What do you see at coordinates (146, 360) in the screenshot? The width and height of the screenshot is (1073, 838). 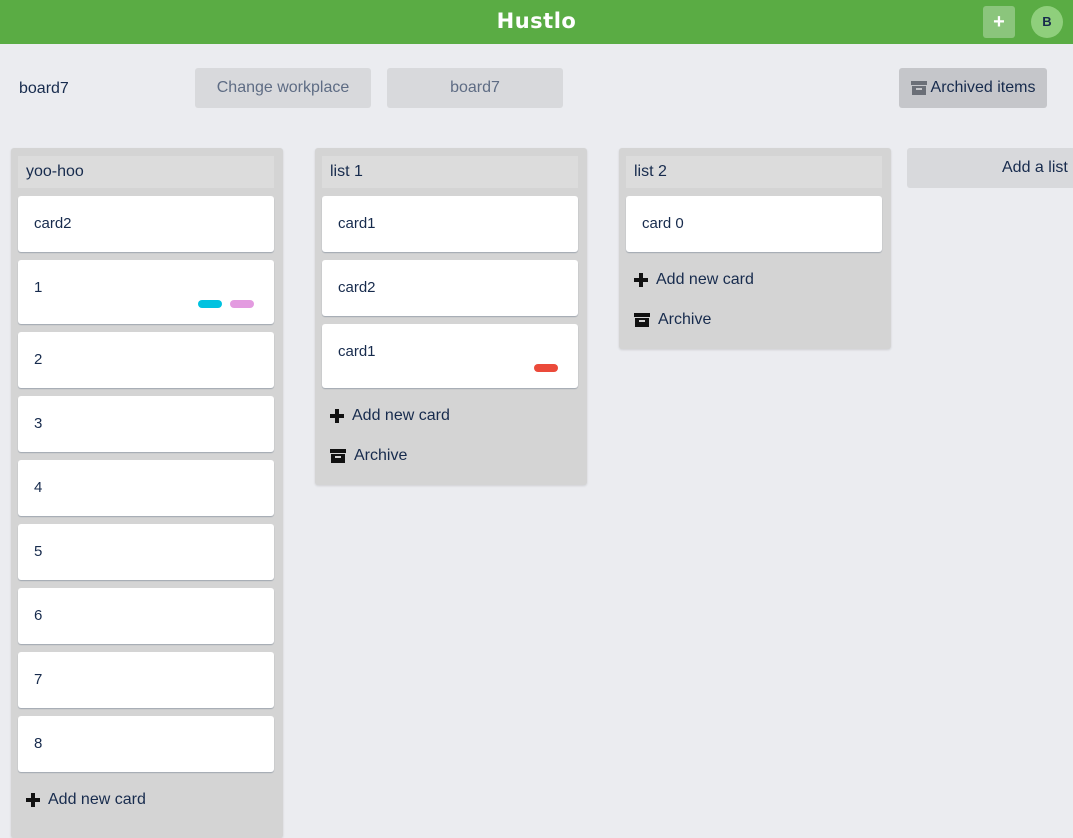 I see `card: 2` at bounding box center [146, 360].